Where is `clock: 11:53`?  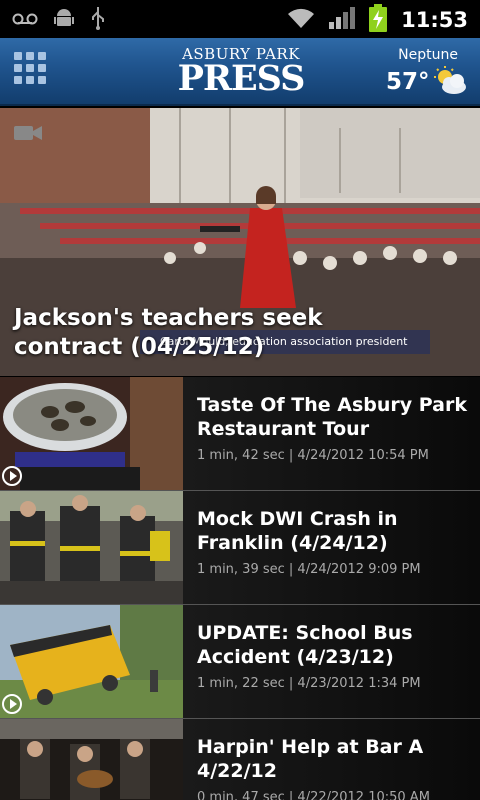 clock: 11:53 is located at coordinates (434, 20).